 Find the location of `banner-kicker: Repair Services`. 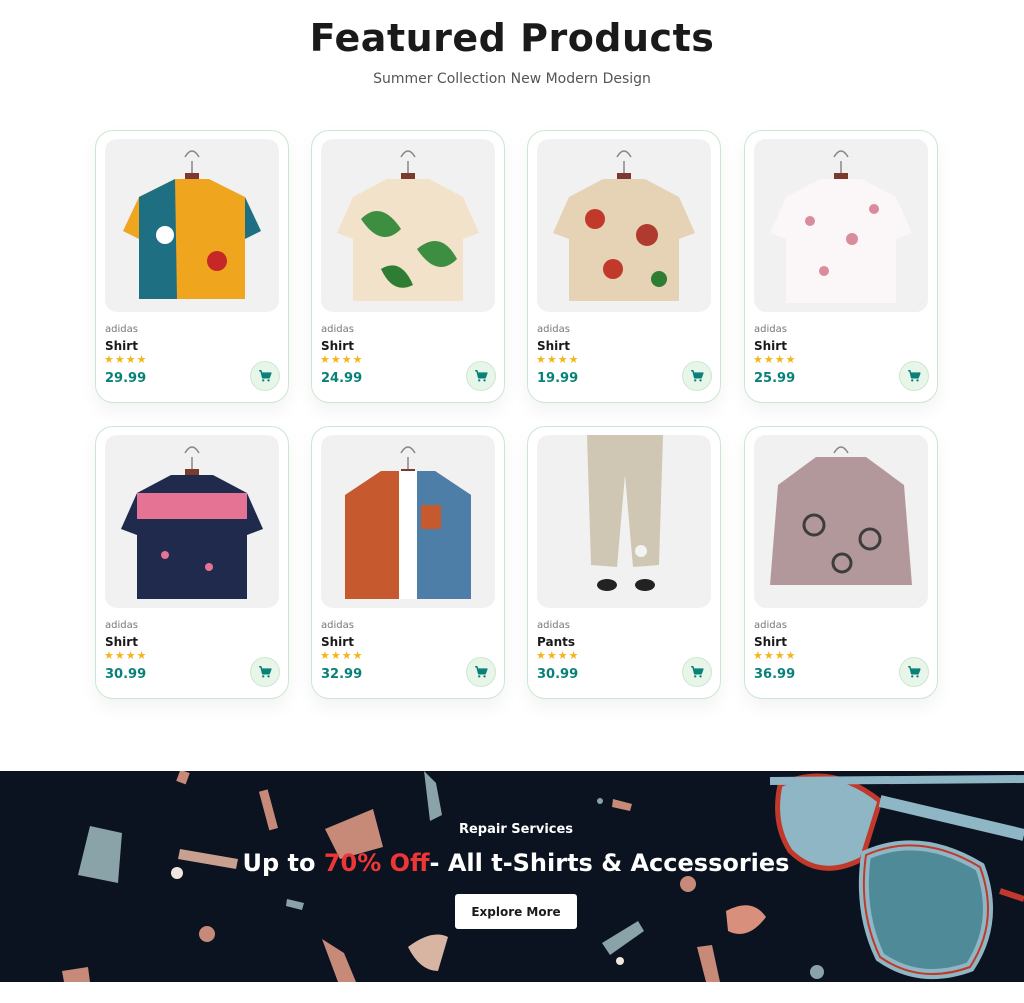

banner-kicker: Repair Services is located at coordinates (516, 829).